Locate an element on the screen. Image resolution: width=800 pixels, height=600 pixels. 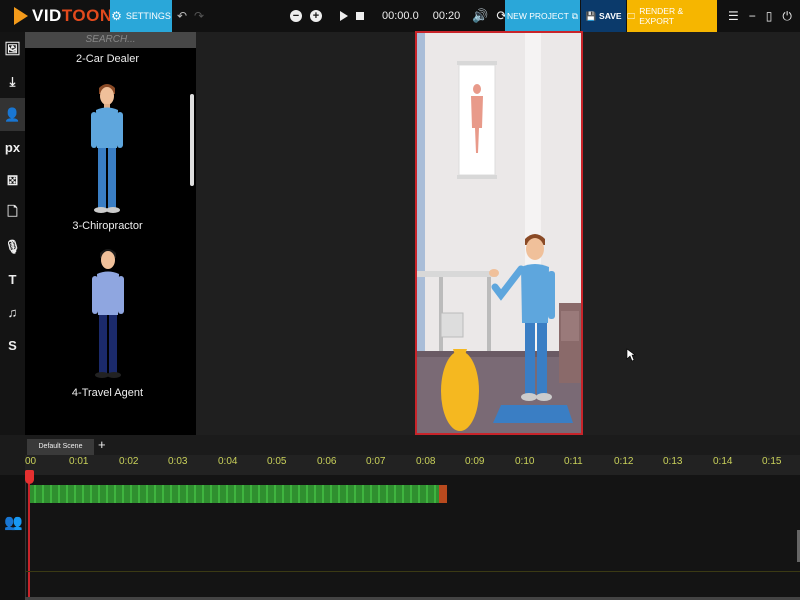
logo: VIDTOON is located at coordinates (56, 16).